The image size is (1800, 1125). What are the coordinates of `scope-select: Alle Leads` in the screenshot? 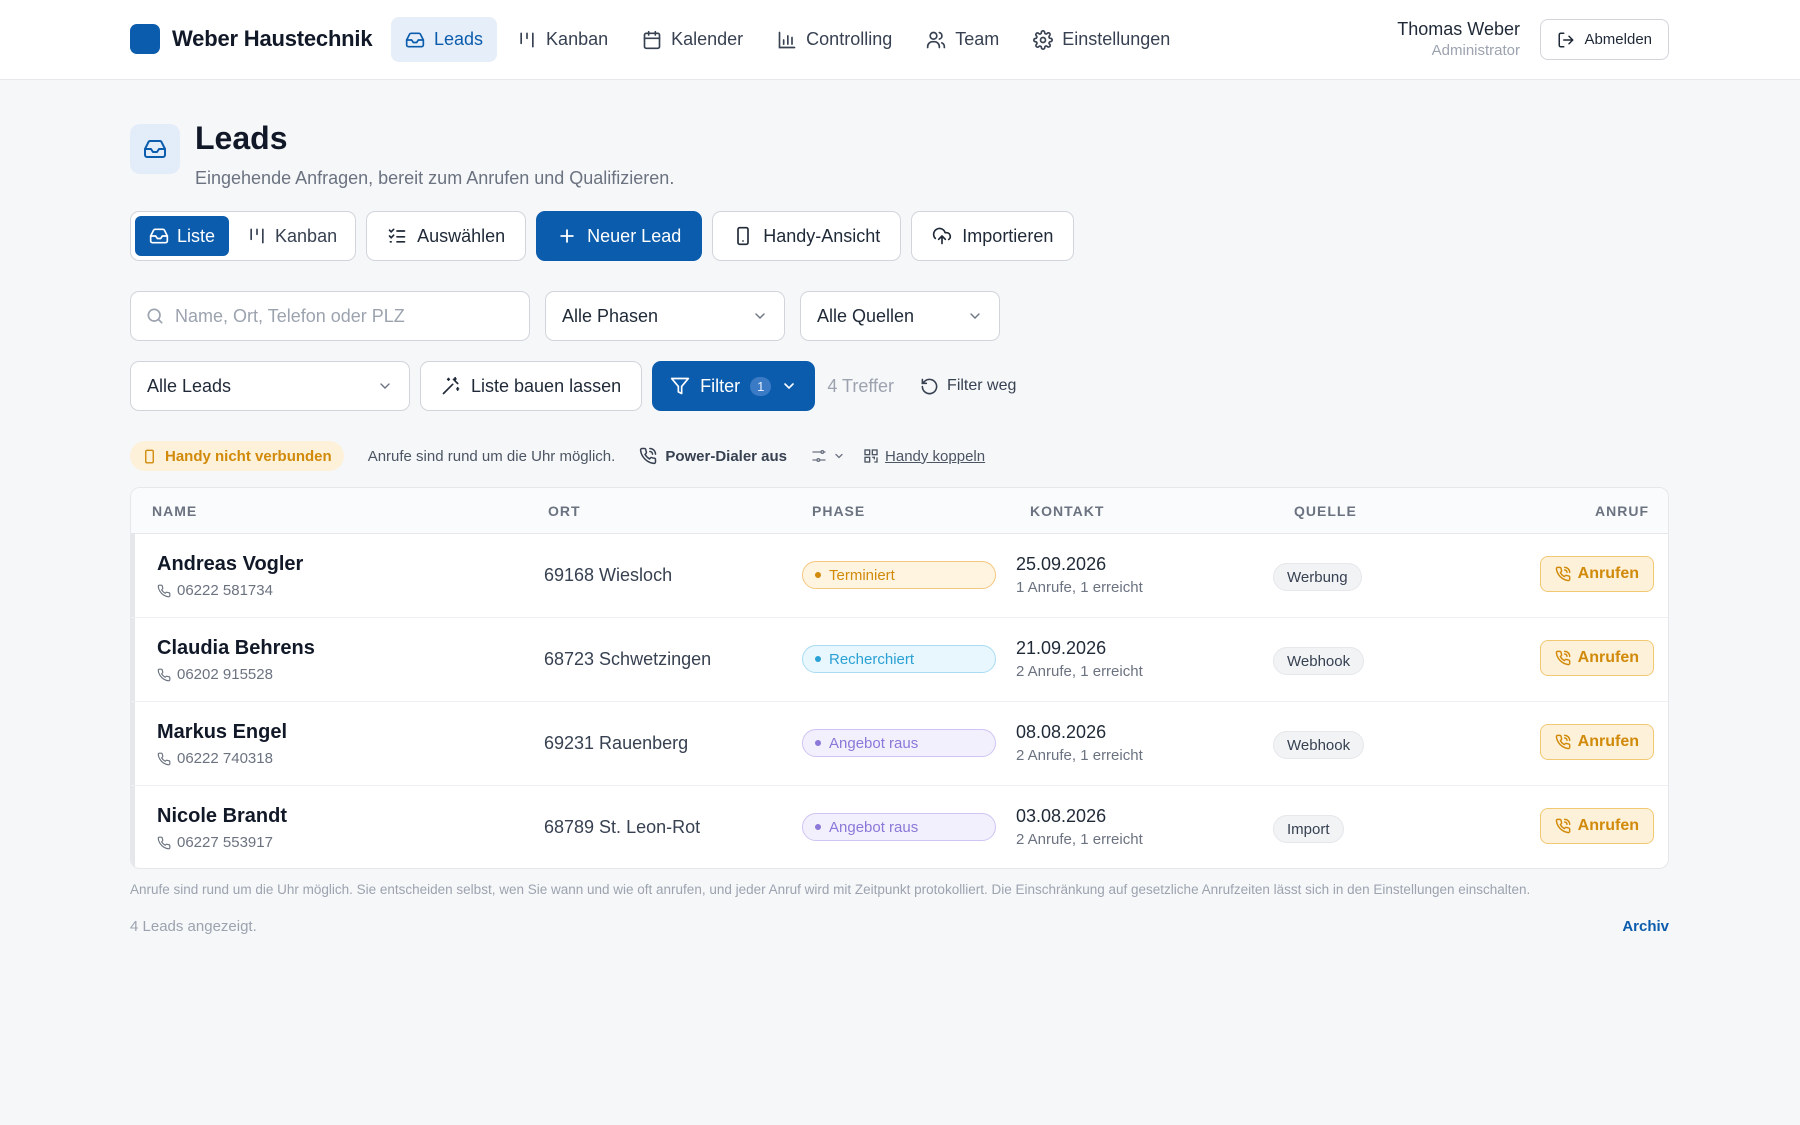 It's located at (270, 386).